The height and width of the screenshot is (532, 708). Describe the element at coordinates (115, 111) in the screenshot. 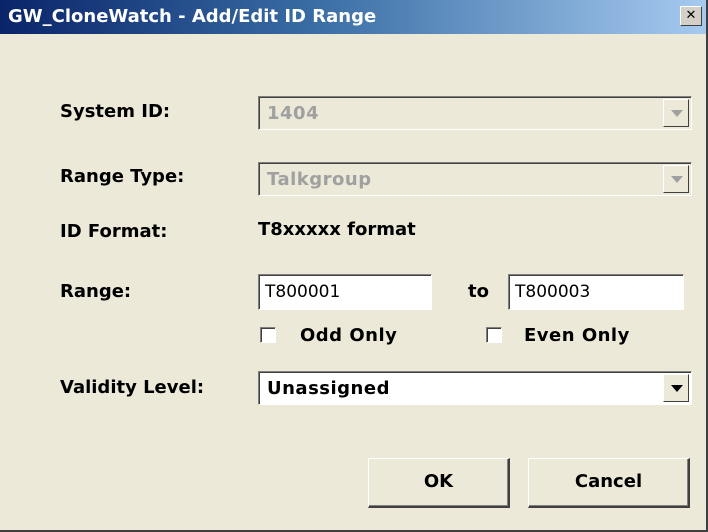

I see `system-id-label: System ID:` at that location.